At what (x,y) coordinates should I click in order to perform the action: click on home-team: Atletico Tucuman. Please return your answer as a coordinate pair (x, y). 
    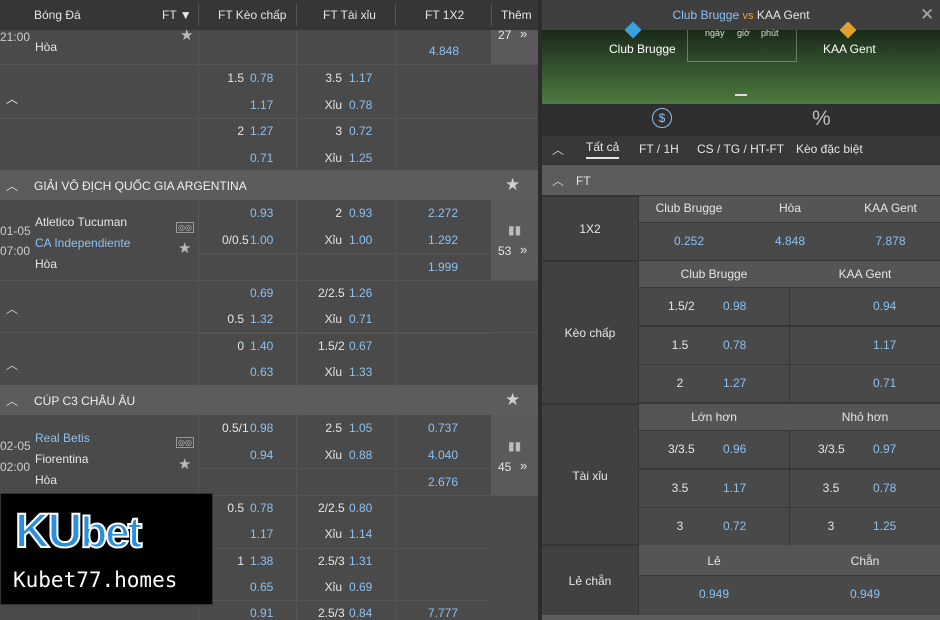
    Looking at the image, I should click on (81, 222).